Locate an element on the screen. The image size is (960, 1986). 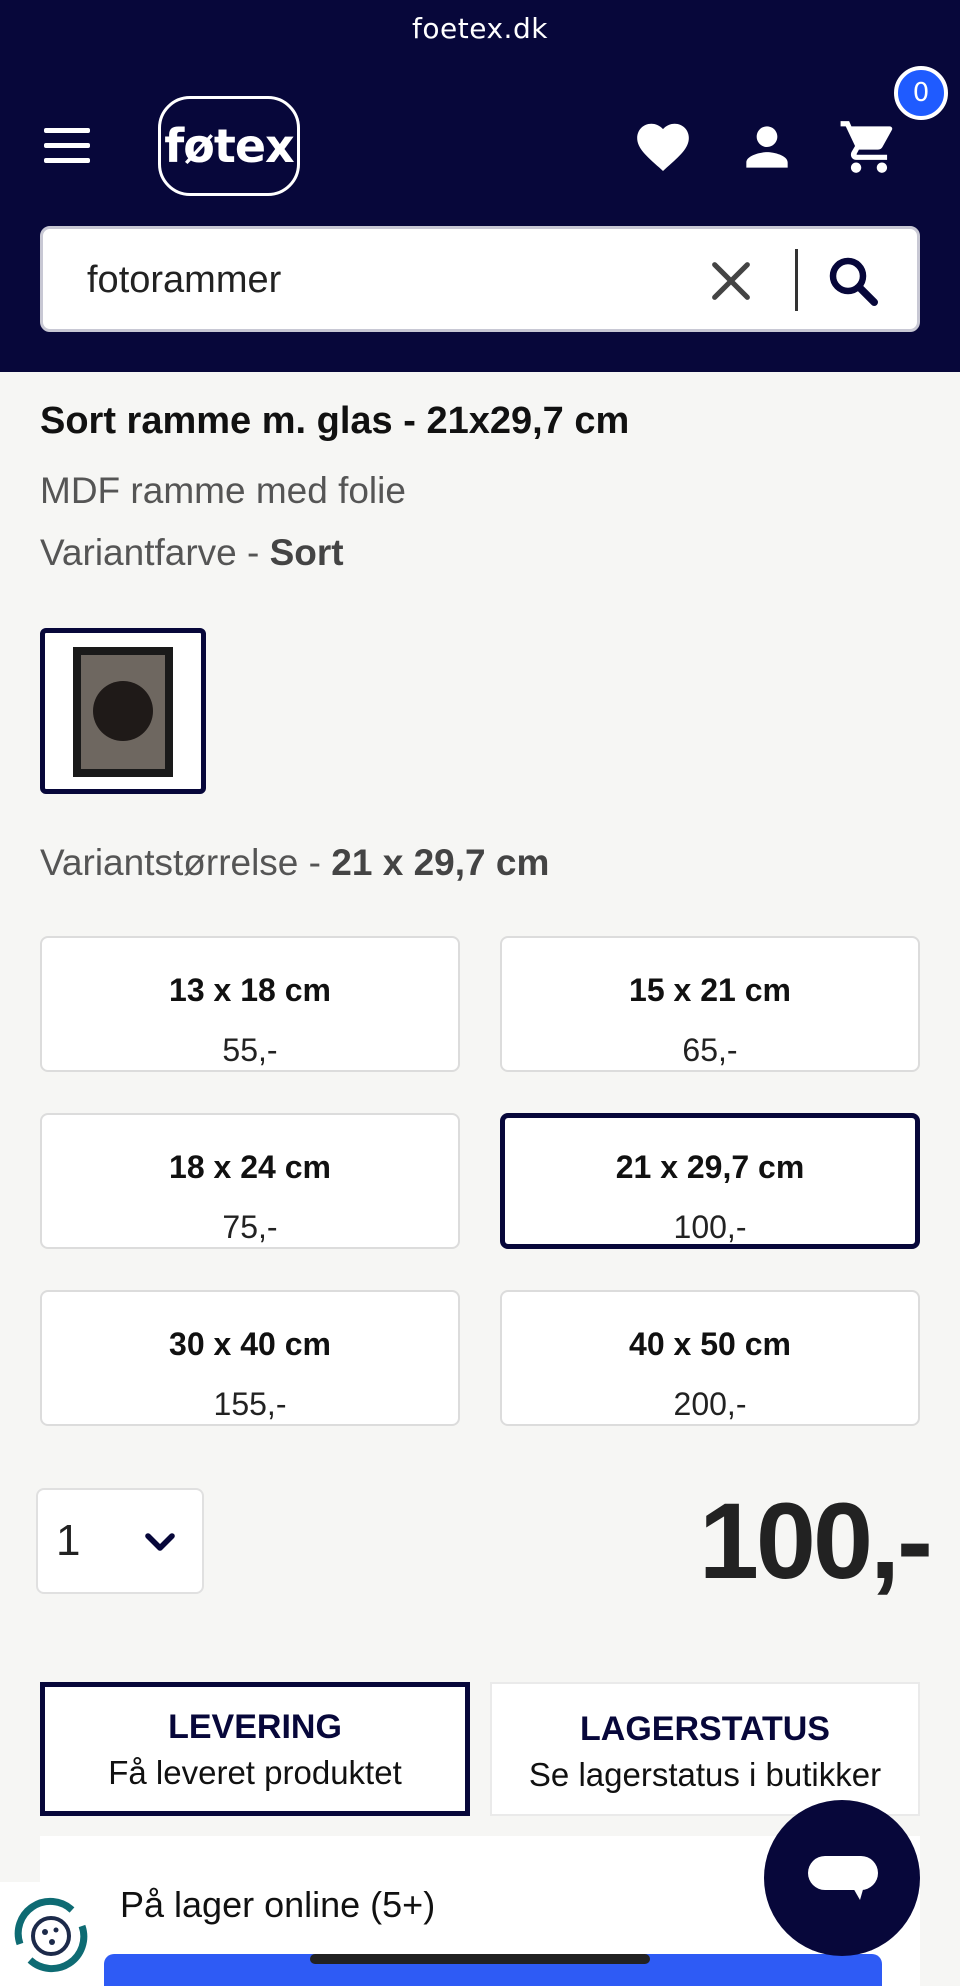
size-option-price: 100,- is located at coordinates (710, 1227).